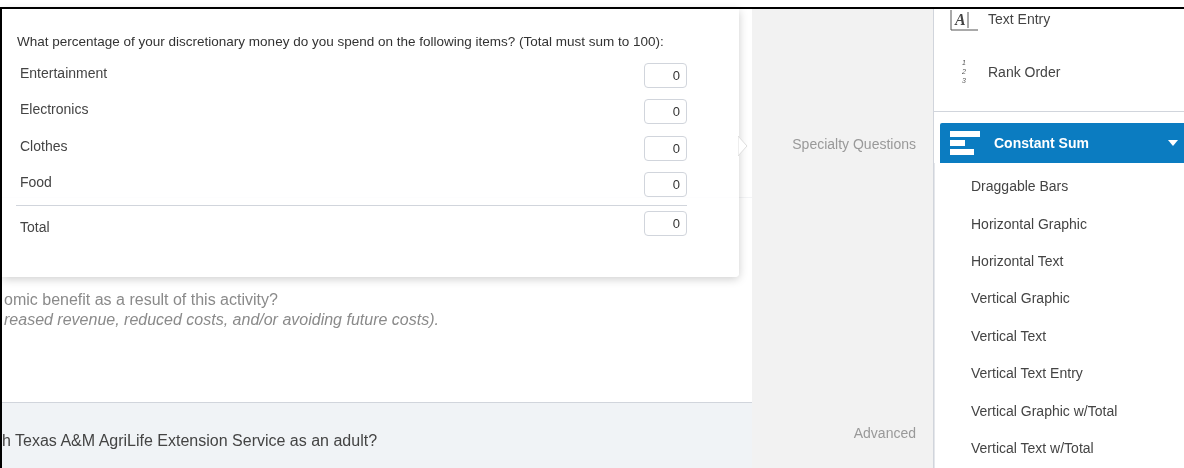 Image resolution: width=1184 pixels, height=468 pixels. Describe the element at coordinates (1173, 143) in the screenshot. I see `caret-icon` at that location.